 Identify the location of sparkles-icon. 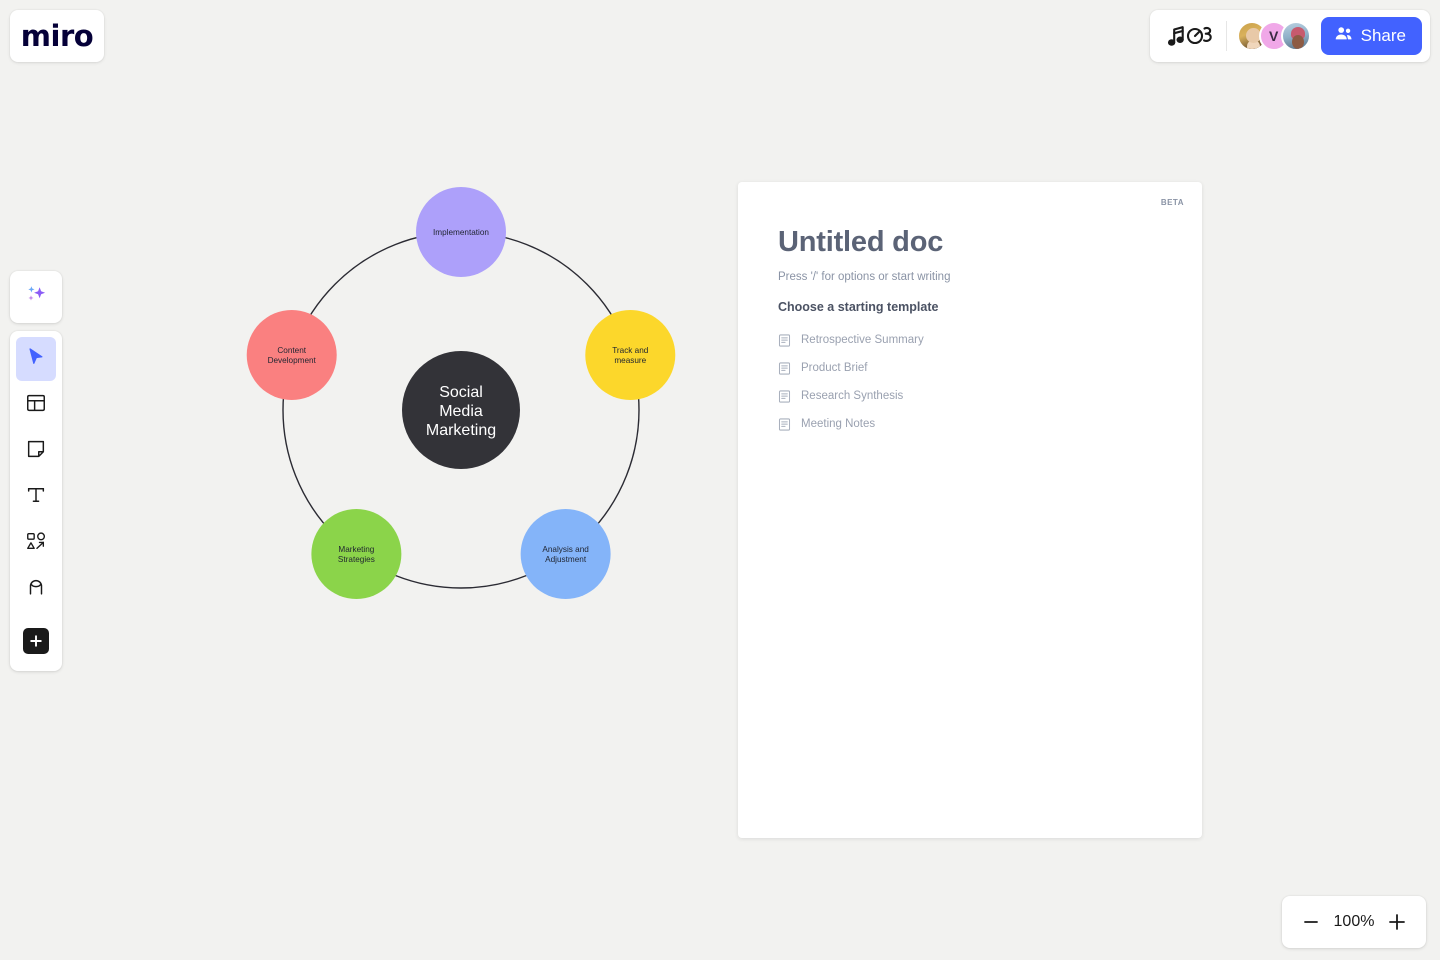
(36, 297).